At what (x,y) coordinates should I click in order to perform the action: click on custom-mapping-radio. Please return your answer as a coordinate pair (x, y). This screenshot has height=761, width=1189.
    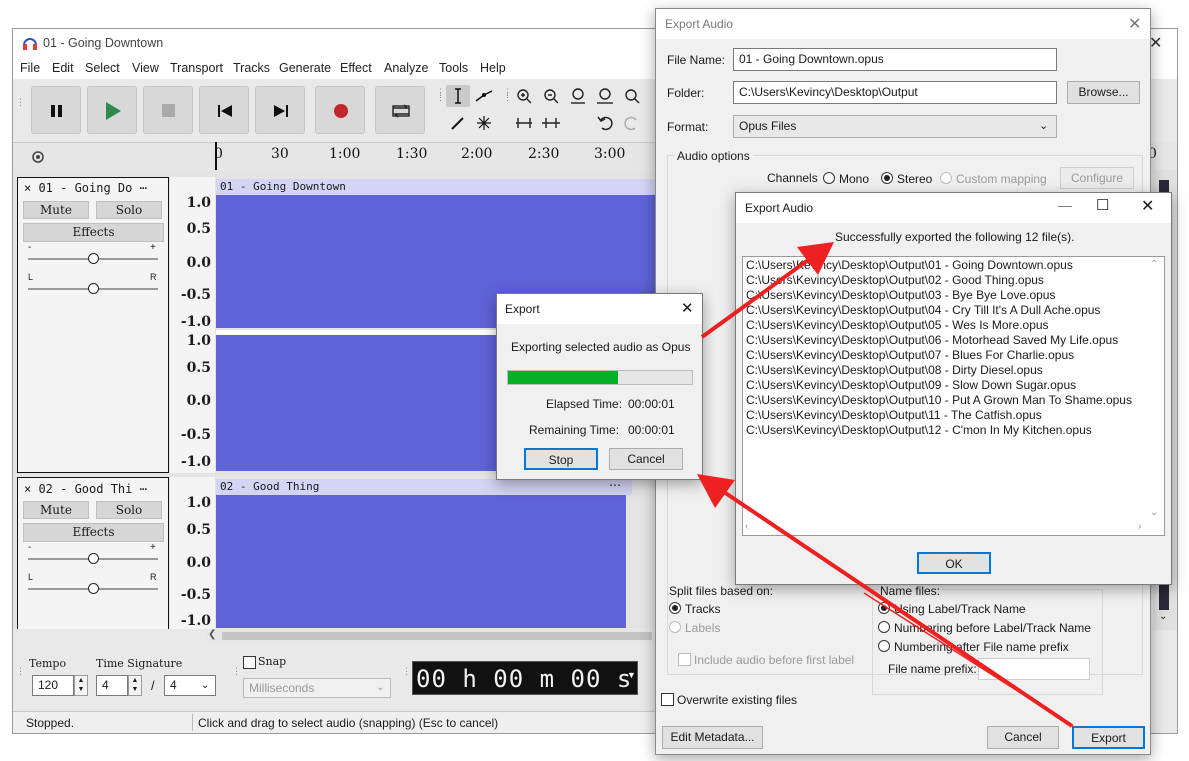
    Looking at the image, I should click on (946, 178).